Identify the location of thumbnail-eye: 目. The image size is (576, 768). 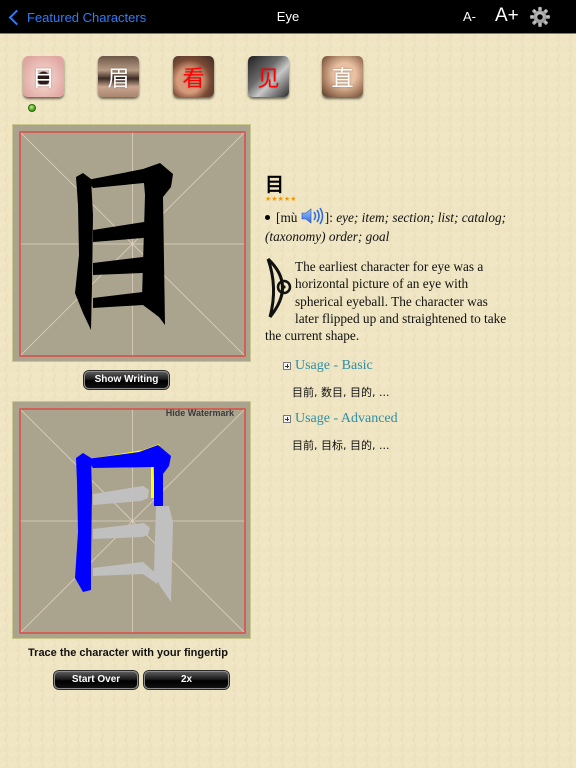
(43, 76).